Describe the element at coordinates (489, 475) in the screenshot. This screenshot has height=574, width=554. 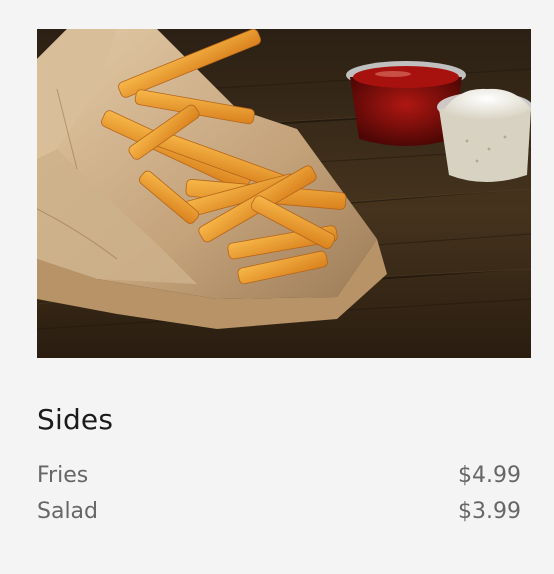
I see `item-price: $4.99` at that location.